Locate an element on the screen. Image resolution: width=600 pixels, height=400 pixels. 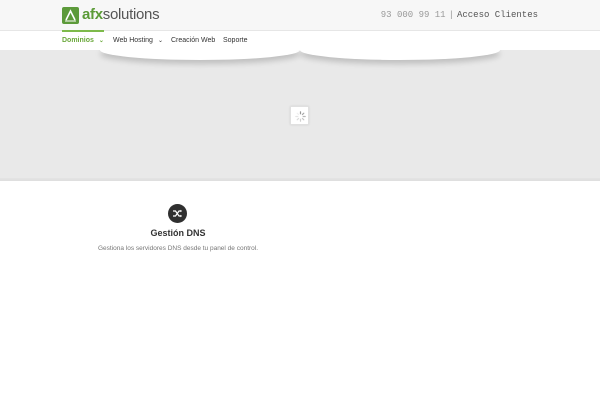
phone-number: 93 000 99 11 is located at coordinates (413, 15).